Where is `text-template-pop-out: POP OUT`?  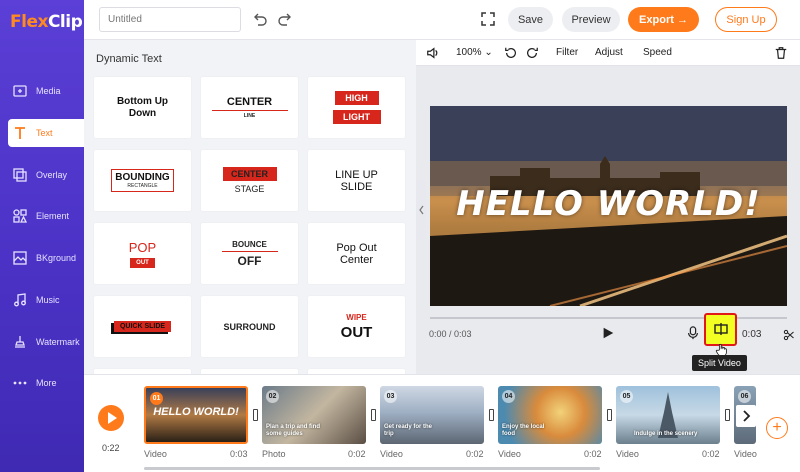 text-template-pop-out: POP OUT is located at coordinates (142, 253).